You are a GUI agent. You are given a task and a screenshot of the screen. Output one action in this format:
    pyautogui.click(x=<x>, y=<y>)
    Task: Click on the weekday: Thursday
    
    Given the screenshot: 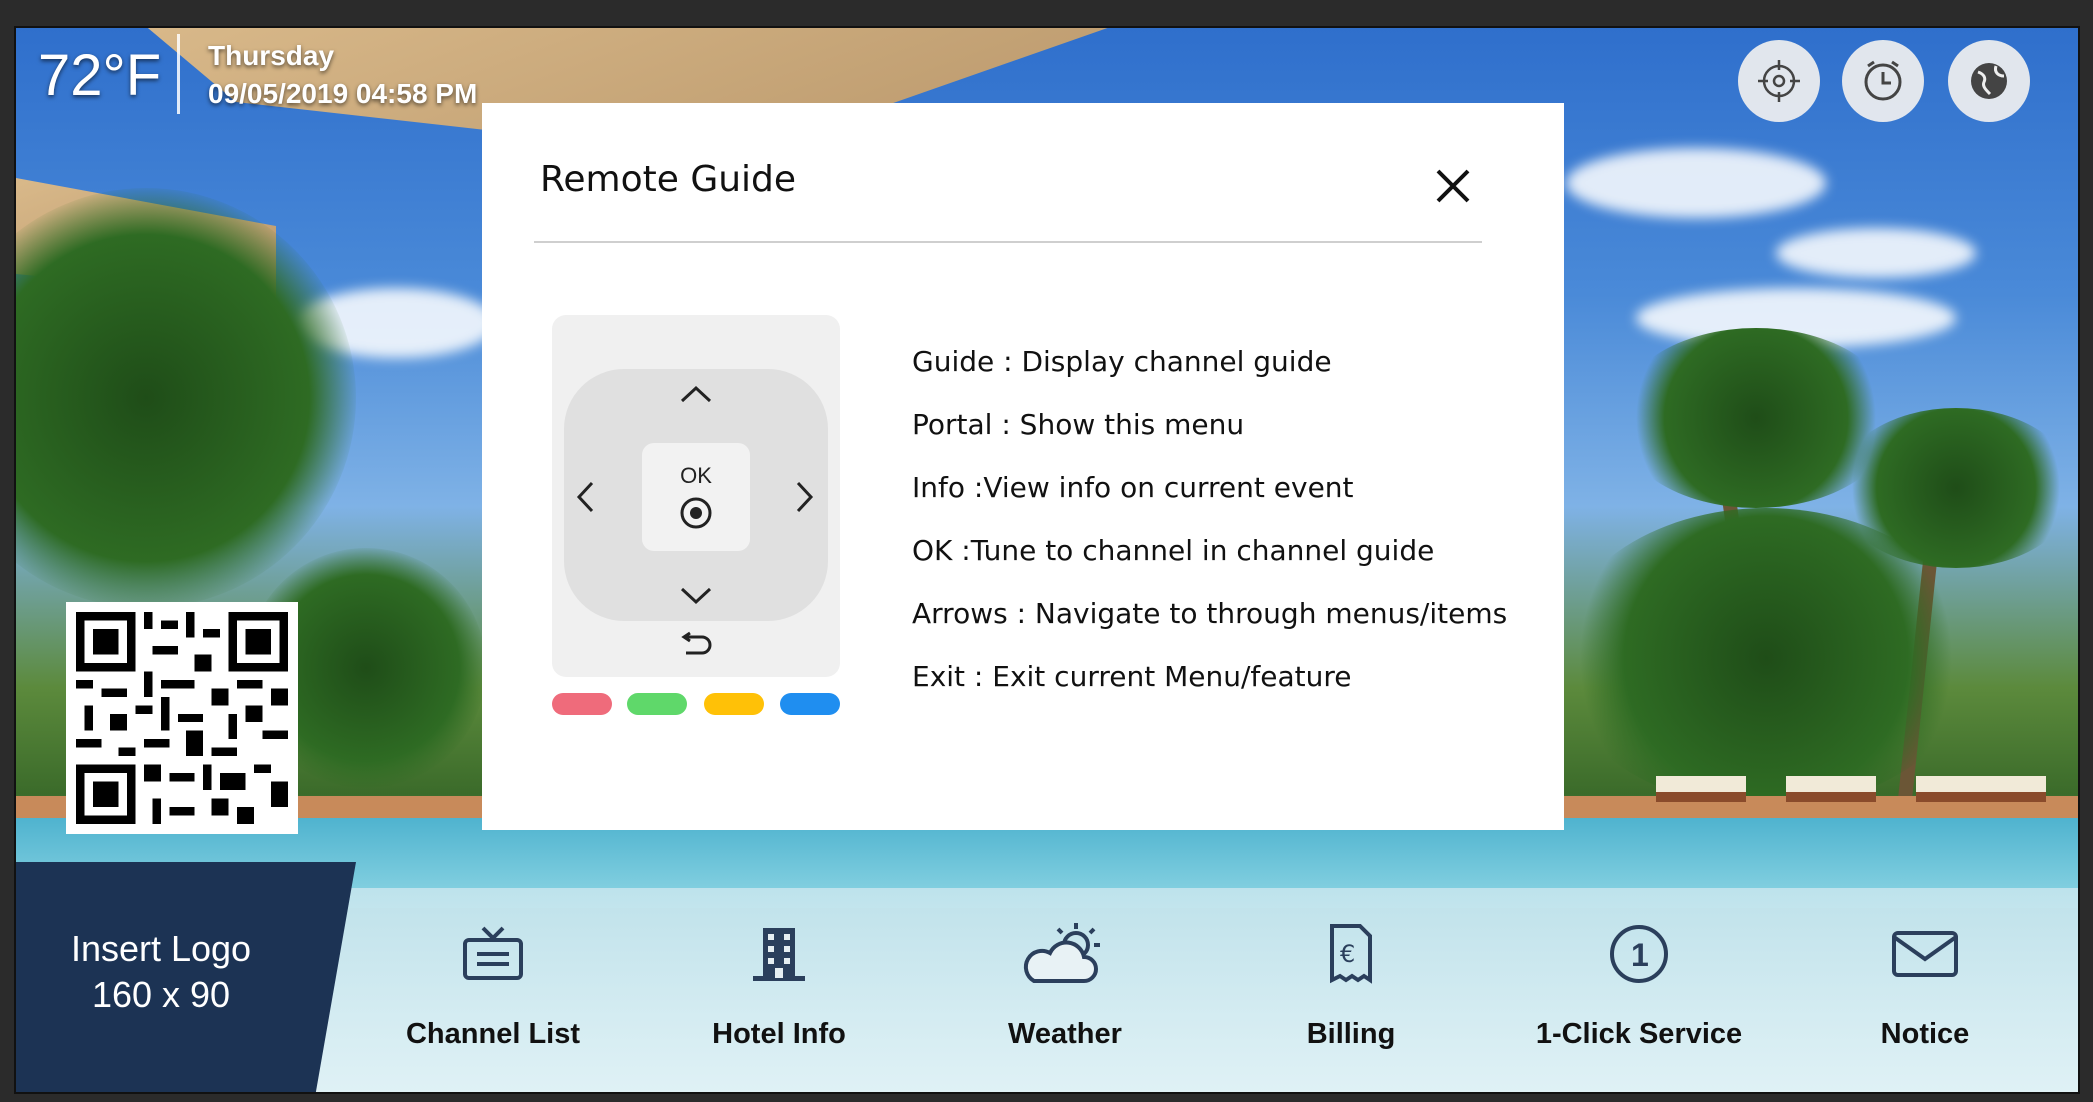 What is the action you would take?
    pyautogui.click(x=271, y=55)
    